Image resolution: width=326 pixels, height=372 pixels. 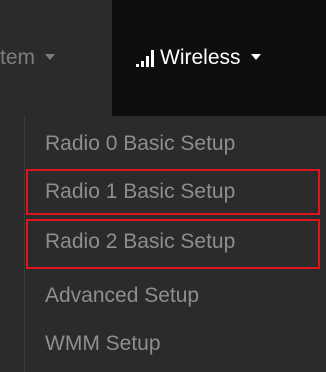 What do you see at coordinates (145, 58) in the screenshot?
I see `signal-bars-icon` at bounding box center [145, 58].